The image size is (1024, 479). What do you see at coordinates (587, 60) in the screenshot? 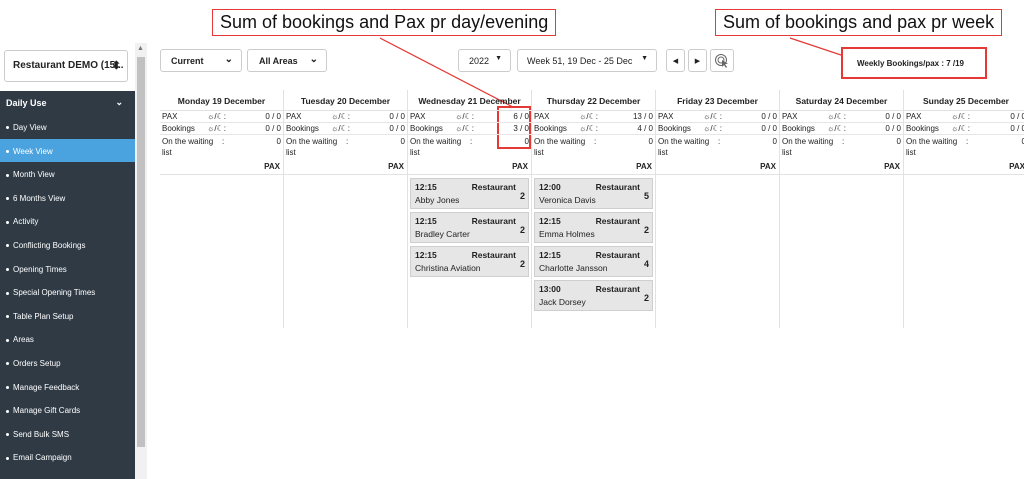
I see `week-select: Week 51, 19 Dec - 25 Dec ▼` at bounding box center [587, 60].